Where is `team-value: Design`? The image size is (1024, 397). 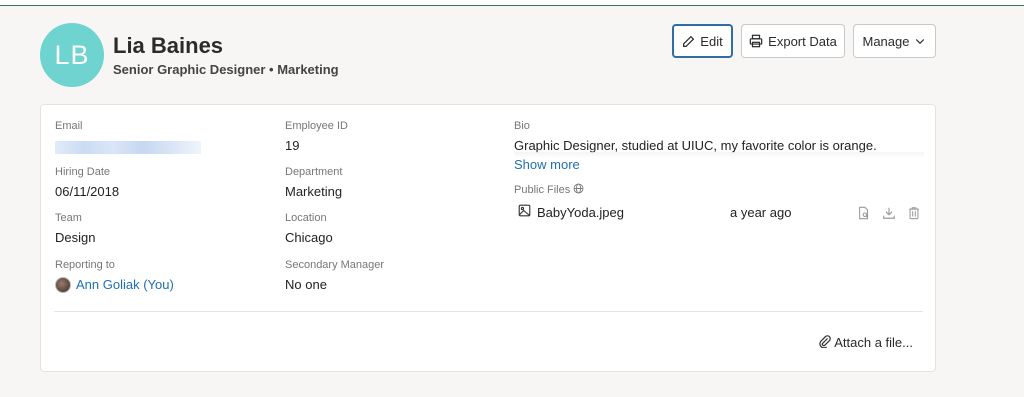
team-value: Design is located at coordinates (75, 237).